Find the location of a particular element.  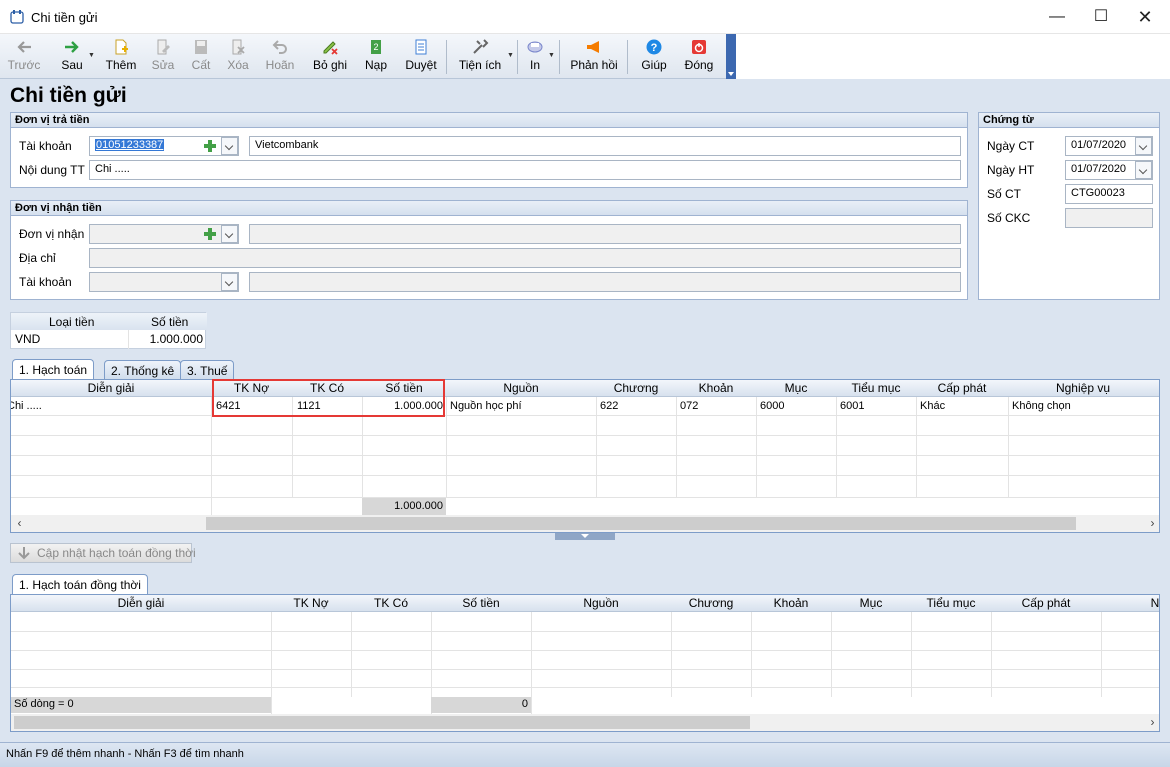

posting-date-label: Ngày HT is located at coordinates (1011, 170).